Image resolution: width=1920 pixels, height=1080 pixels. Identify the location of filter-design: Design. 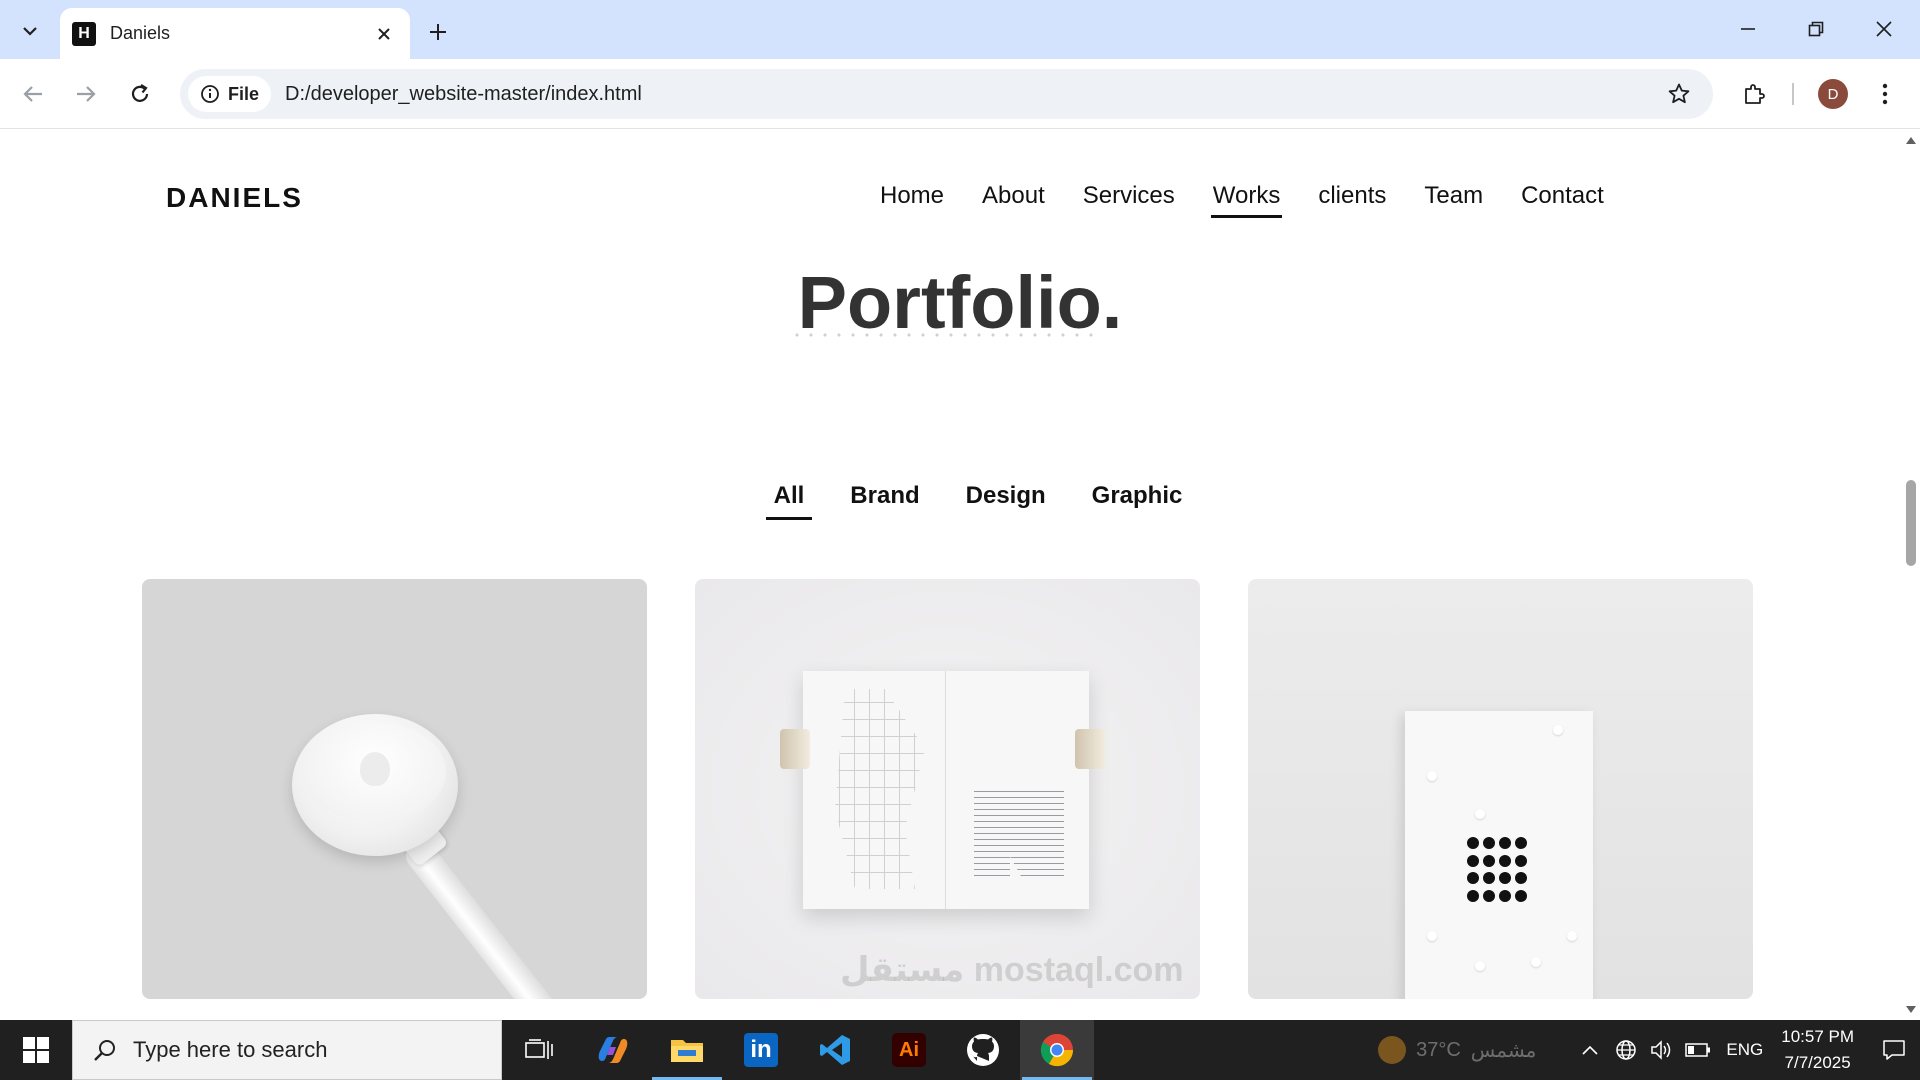
(1006, 501).